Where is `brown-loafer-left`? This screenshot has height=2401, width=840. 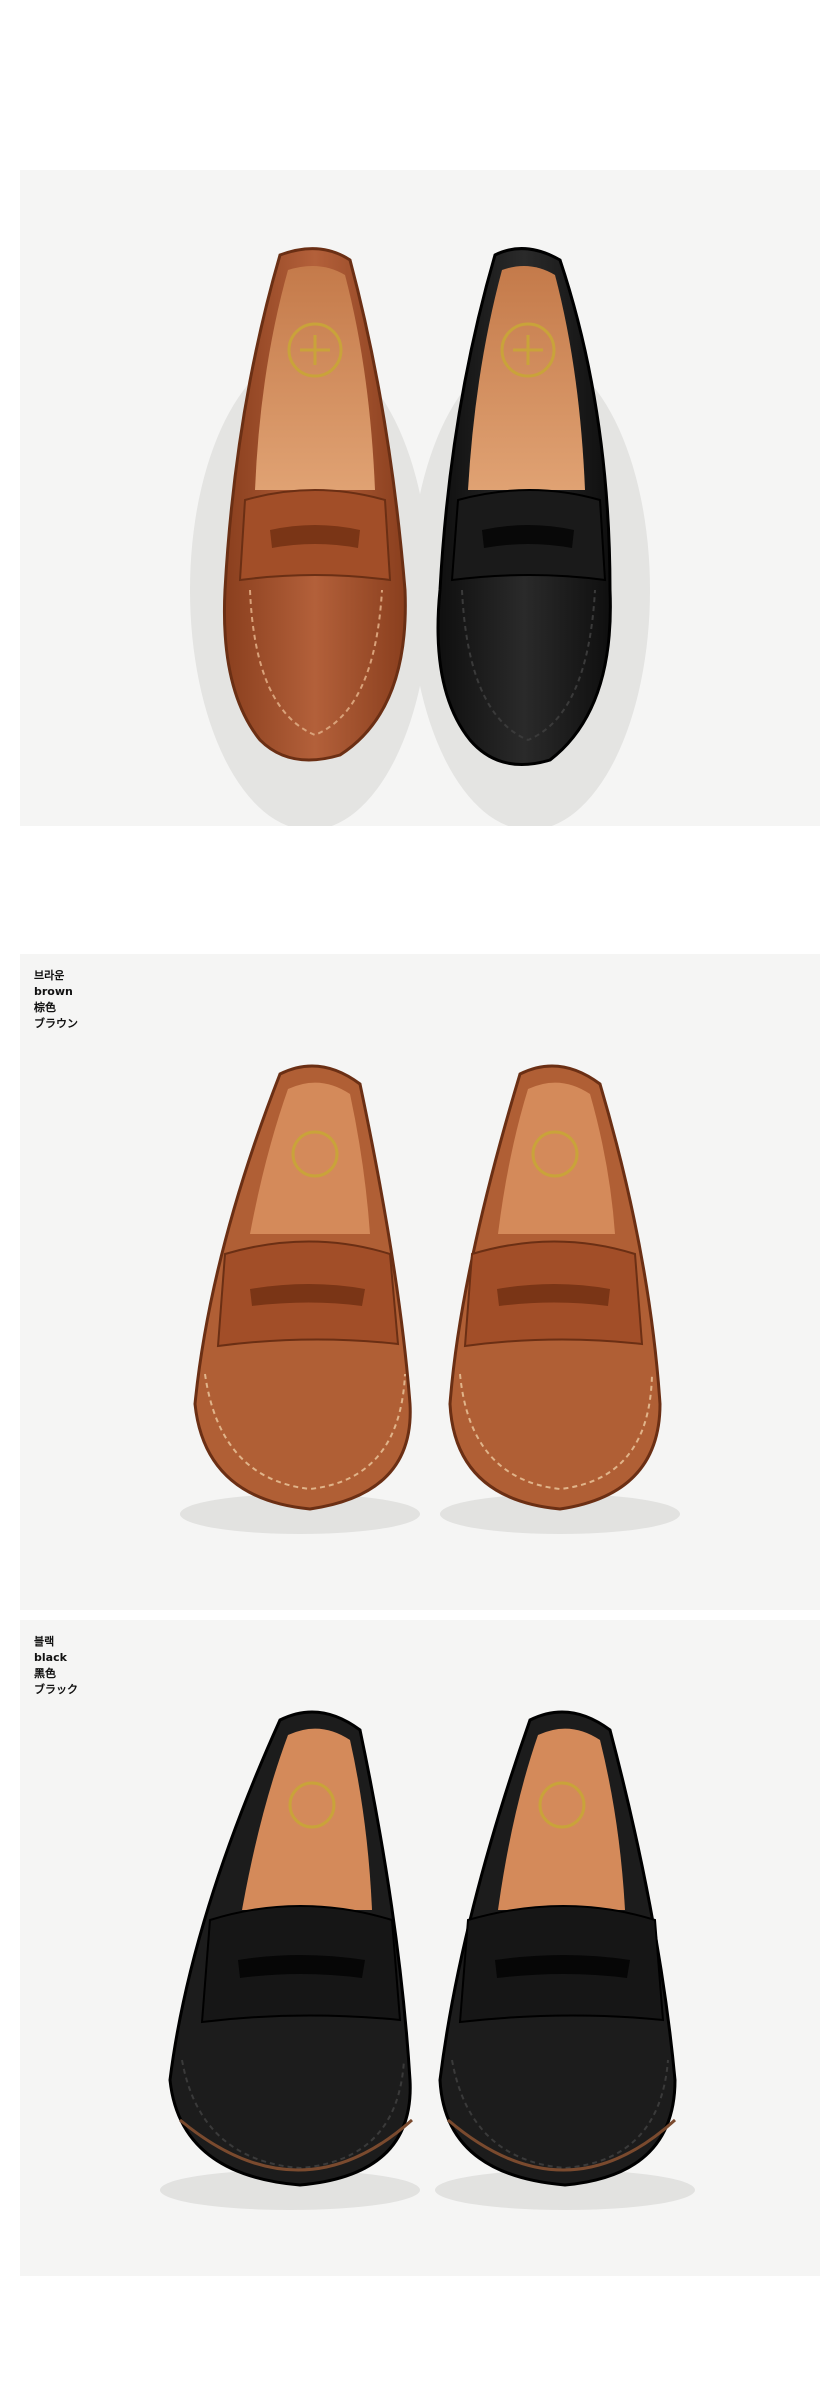
brown-loafer-left is located at coordinates (302, 1287).